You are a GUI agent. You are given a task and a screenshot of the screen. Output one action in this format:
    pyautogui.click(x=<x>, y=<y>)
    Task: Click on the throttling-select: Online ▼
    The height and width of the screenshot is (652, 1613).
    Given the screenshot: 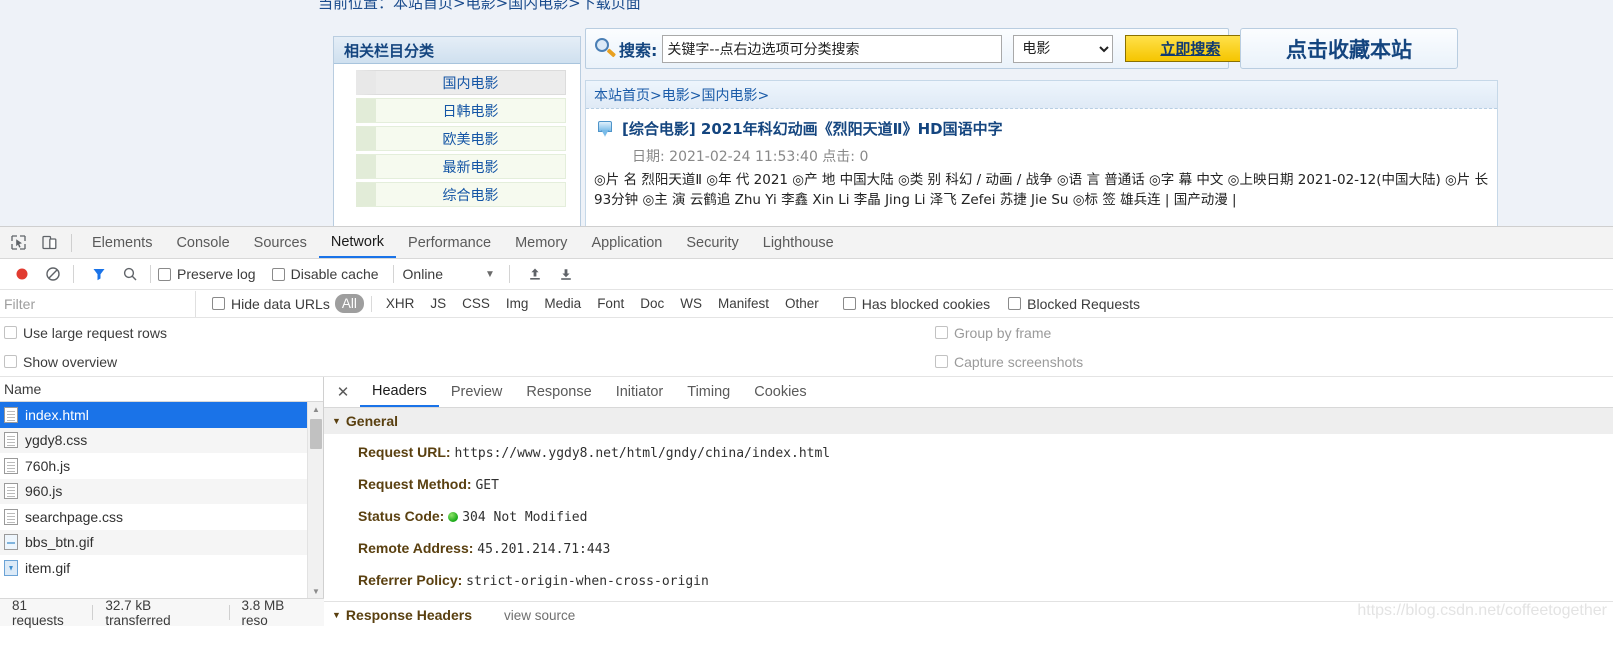 What is the action you would take?
    pyautogui.click(x=449, y=274)
    